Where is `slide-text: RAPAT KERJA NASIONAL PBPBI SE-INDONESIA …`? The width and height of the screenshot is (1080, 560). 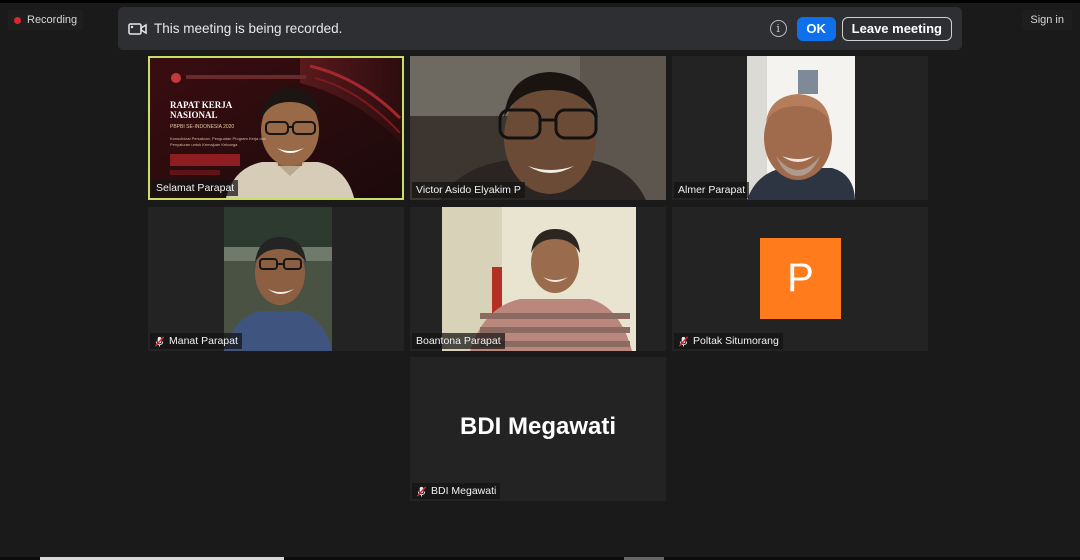
slide-text: RAPAT KERJA NASIONAL PBPBI SE-INDONESIA … is located at coordinates (225, 124).